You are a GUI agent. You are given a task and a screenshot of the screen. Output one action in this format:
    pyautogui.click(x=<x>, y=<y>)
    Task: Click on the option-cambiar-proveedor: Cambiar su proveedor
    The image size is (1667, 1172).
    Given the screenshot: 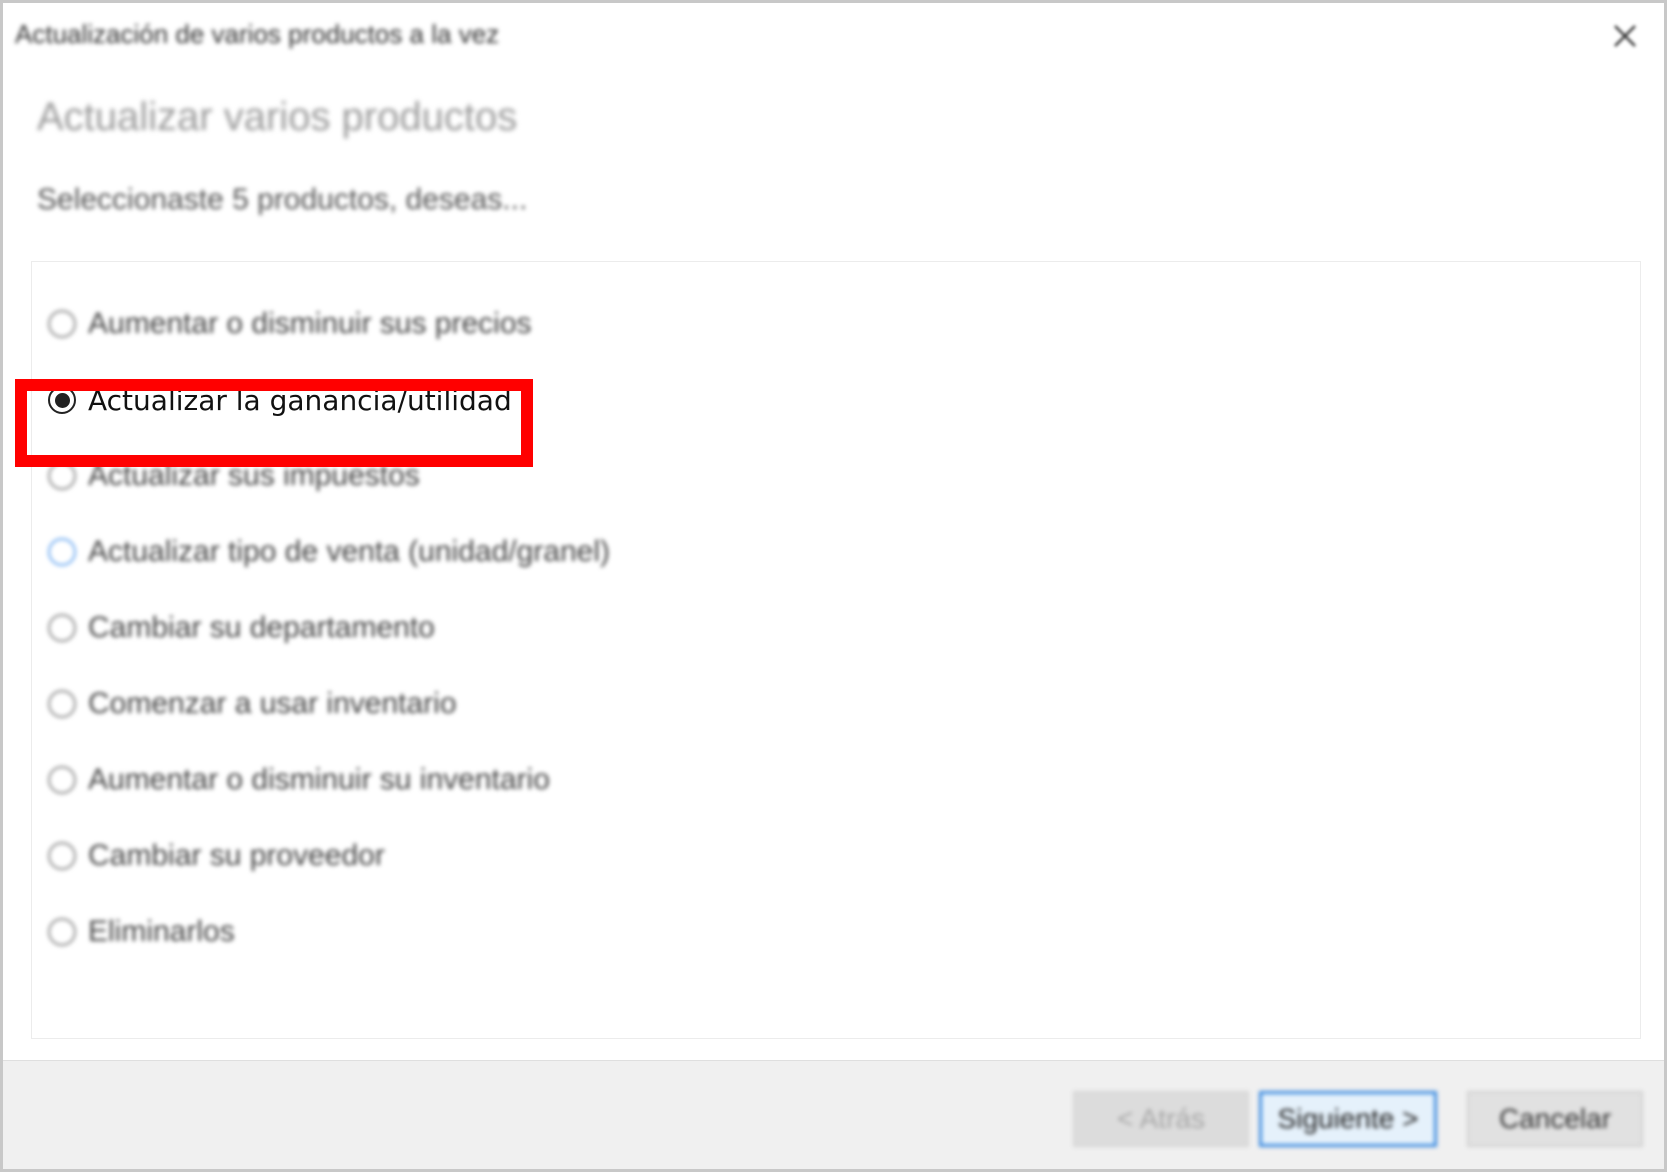 What is the action you would take?
    pyautogui.click(x=216, y=856)
    